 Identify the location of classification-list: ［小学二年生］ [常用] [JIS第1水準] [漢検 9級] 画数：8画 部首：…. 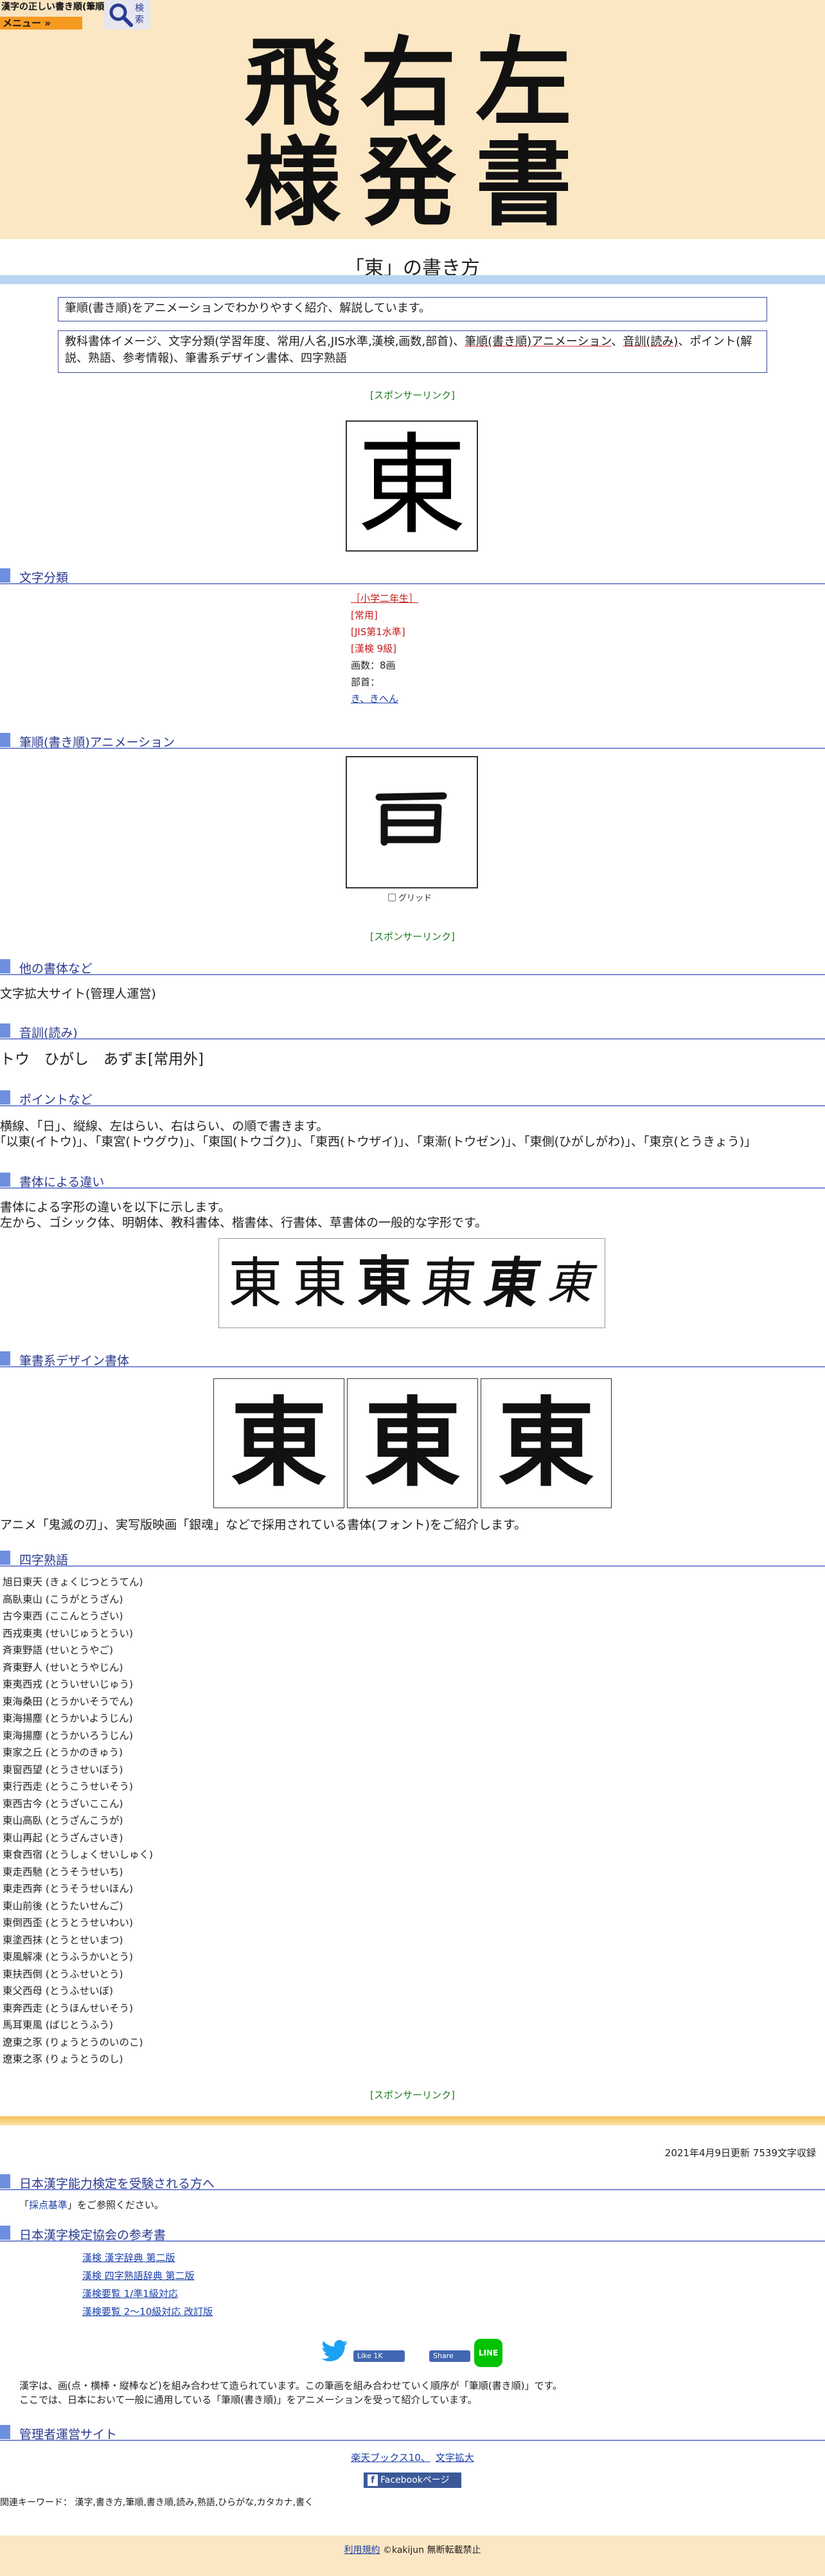
(384, 648).